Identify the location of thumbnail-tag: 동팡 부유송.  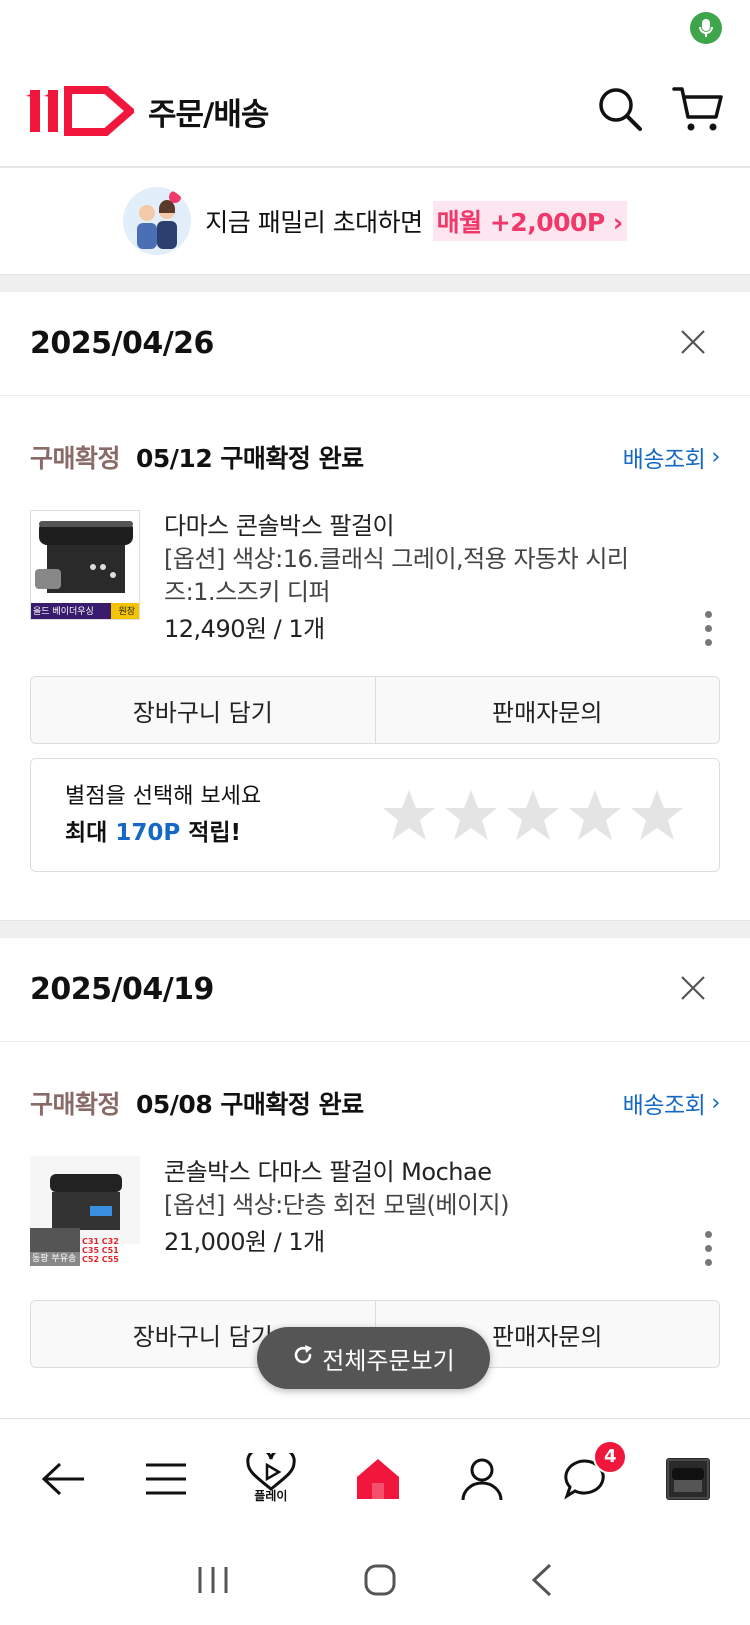
(54, 1259).